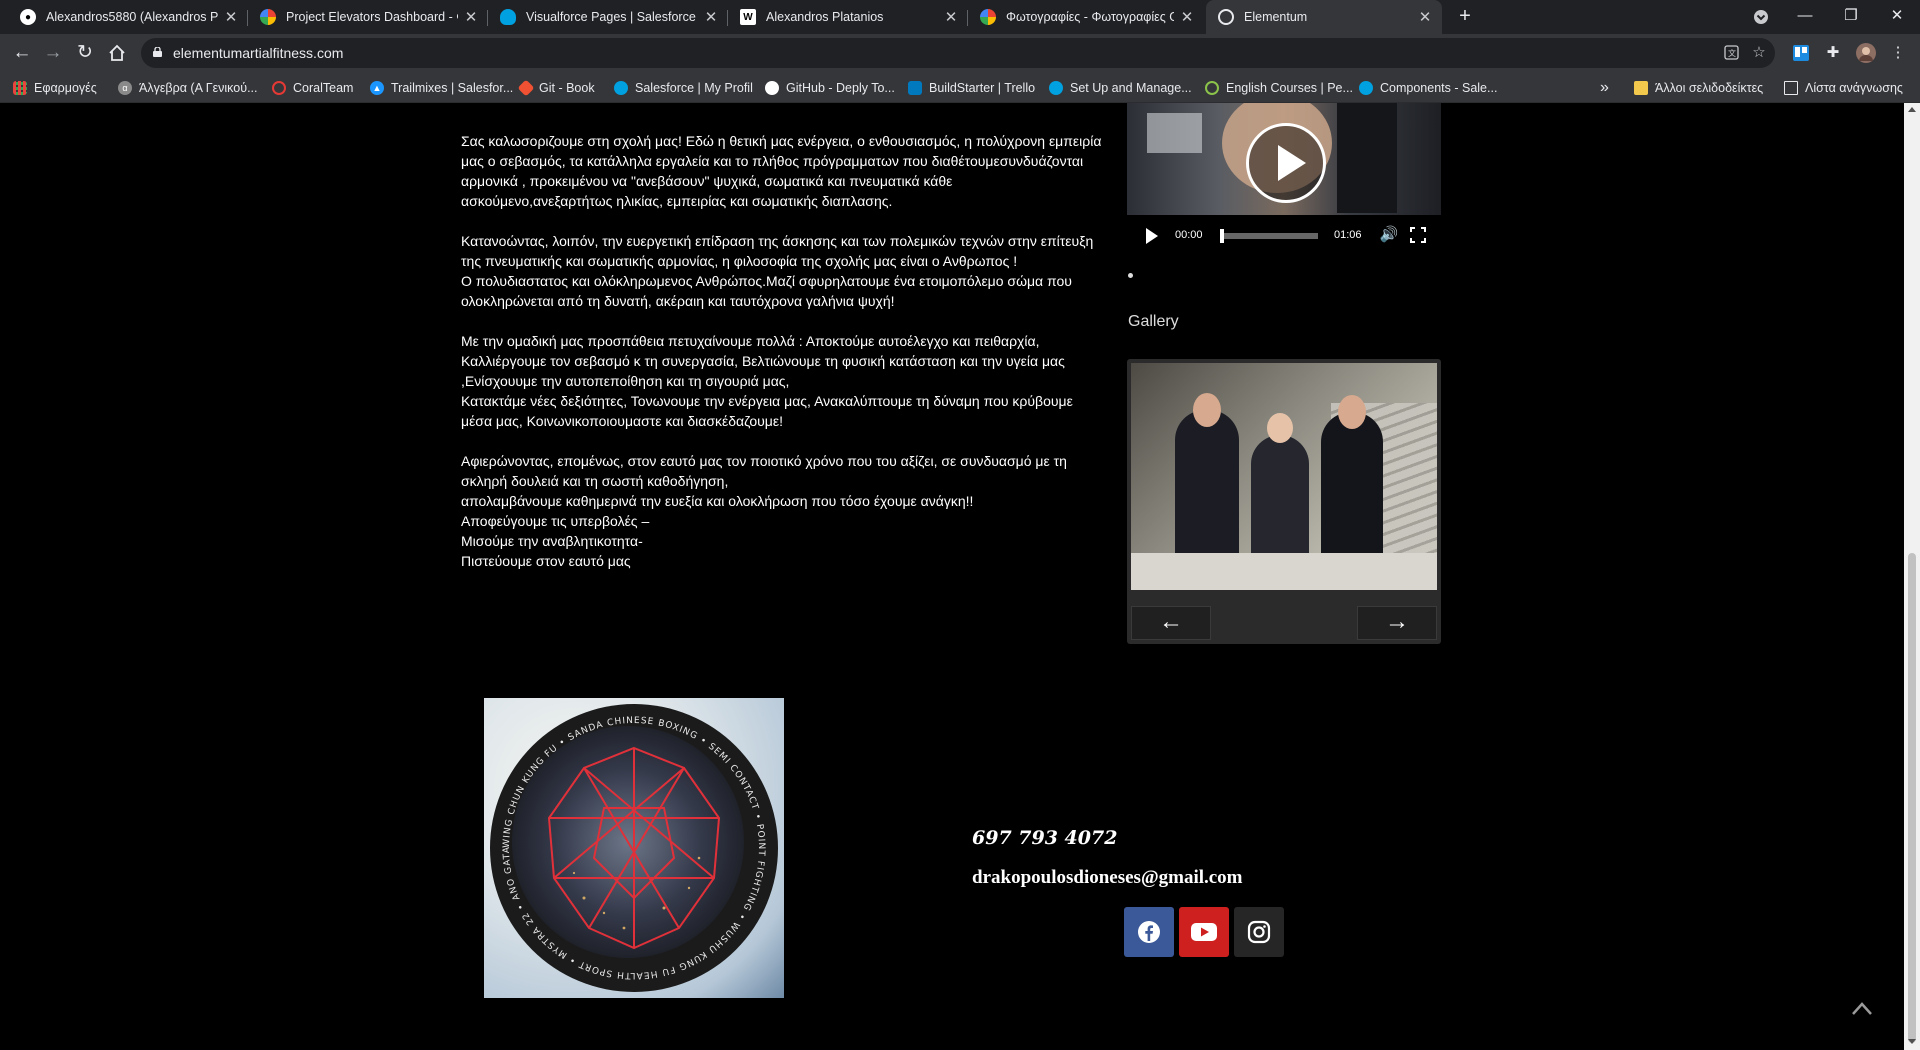 The height and width of the screenshot is (1050, 1920). Describe the element at coordinates (368, 17) in the screenshot. I see `tab-project-elevators: Project Elevators Dashboard - Φω ✕` at that location.